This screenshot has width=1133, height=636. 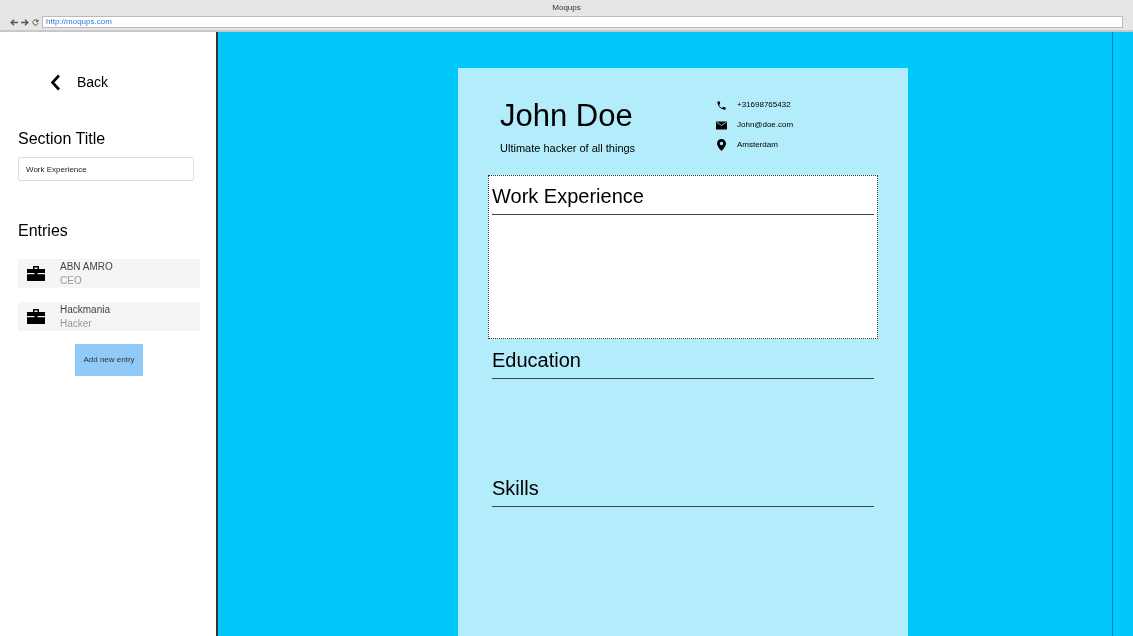 I want to click on address-bar: http://moqups.com, so click(x=582, y=22).